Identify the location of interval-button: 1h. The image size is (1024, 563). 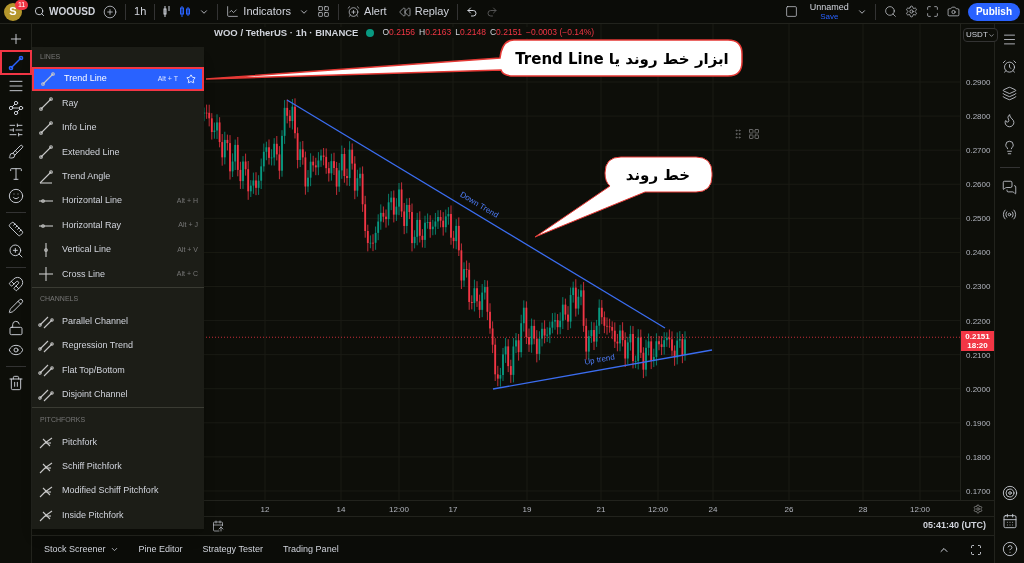
(140, 11).